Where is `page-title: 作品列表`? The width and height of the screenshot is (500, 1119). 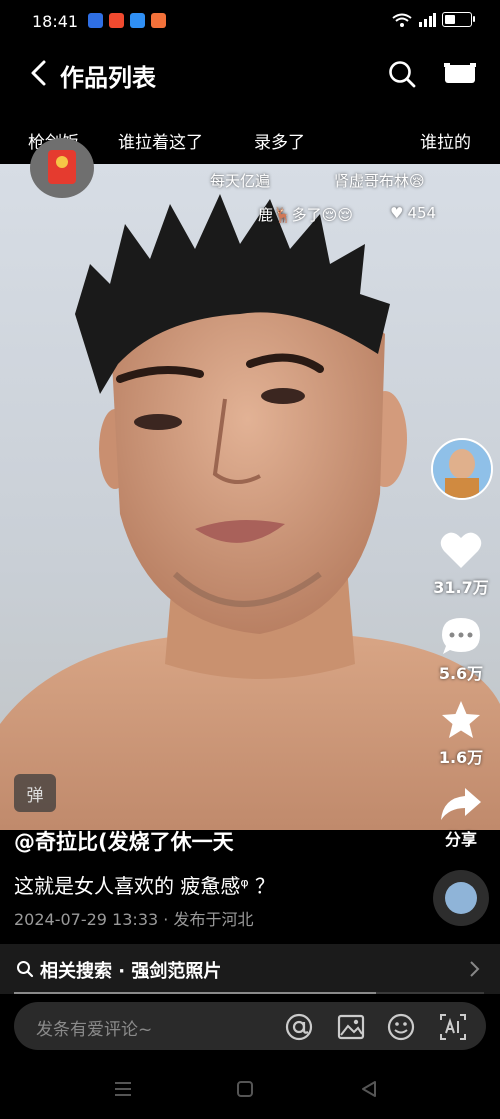
page-title: 作品列表 is located at coordinates (108, 78).